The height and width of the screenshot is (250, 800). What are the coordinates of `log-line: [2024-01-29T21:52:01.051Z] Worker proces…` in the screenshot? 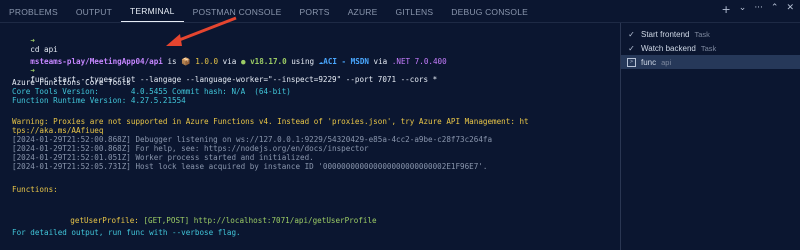 It's located at (163, 157).